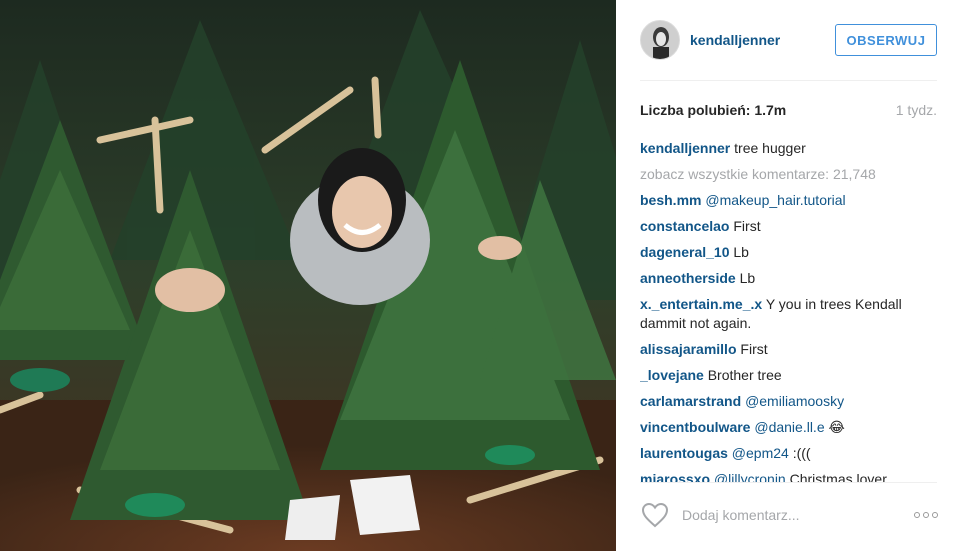  I want to click on comment-mention-link: @danie.ll.e, so click(789, 427).